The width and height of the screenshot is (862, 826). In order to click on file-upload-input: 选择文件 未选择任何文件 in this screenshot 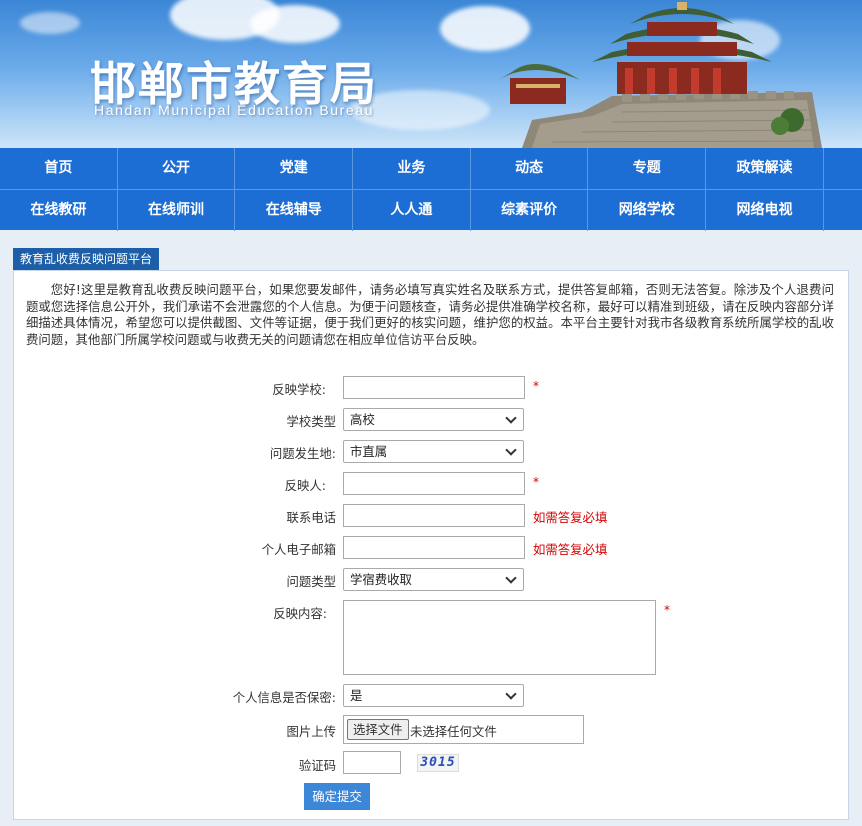, I will do `click(463, 729)`.